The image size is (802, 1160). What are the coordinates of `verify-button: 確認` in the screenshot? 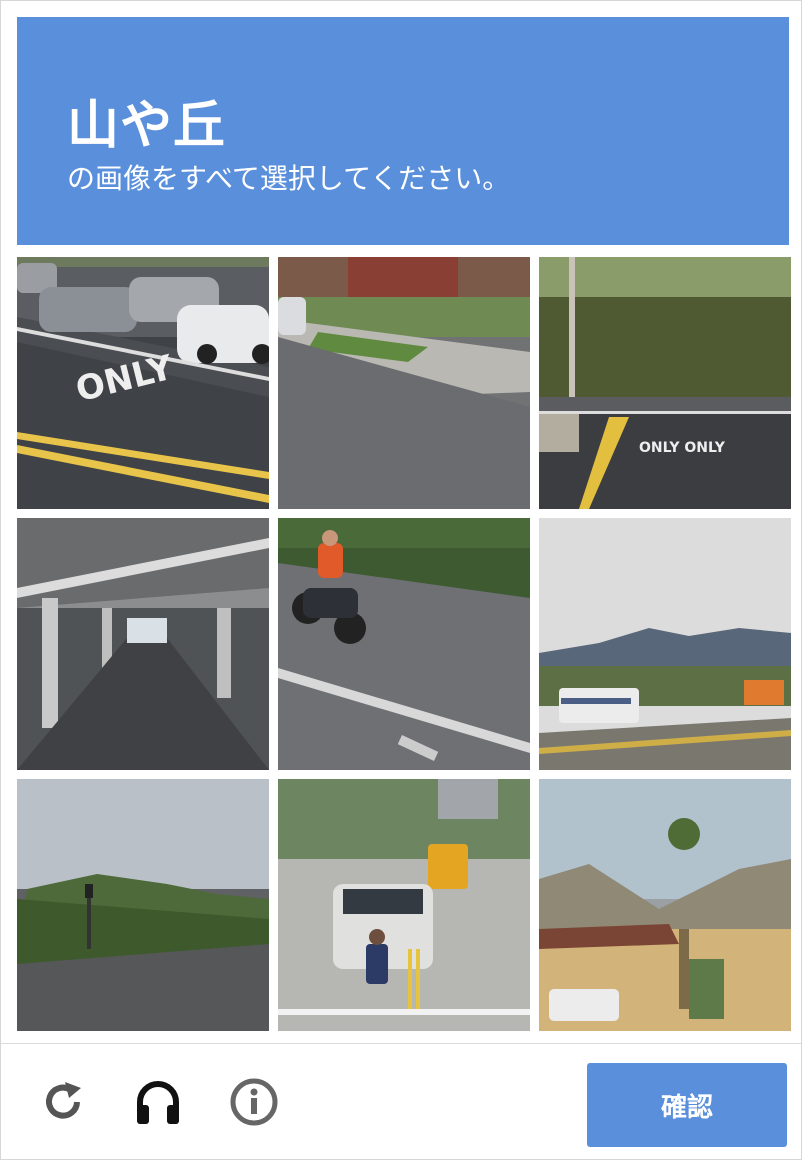 It's located at (687, 1105).